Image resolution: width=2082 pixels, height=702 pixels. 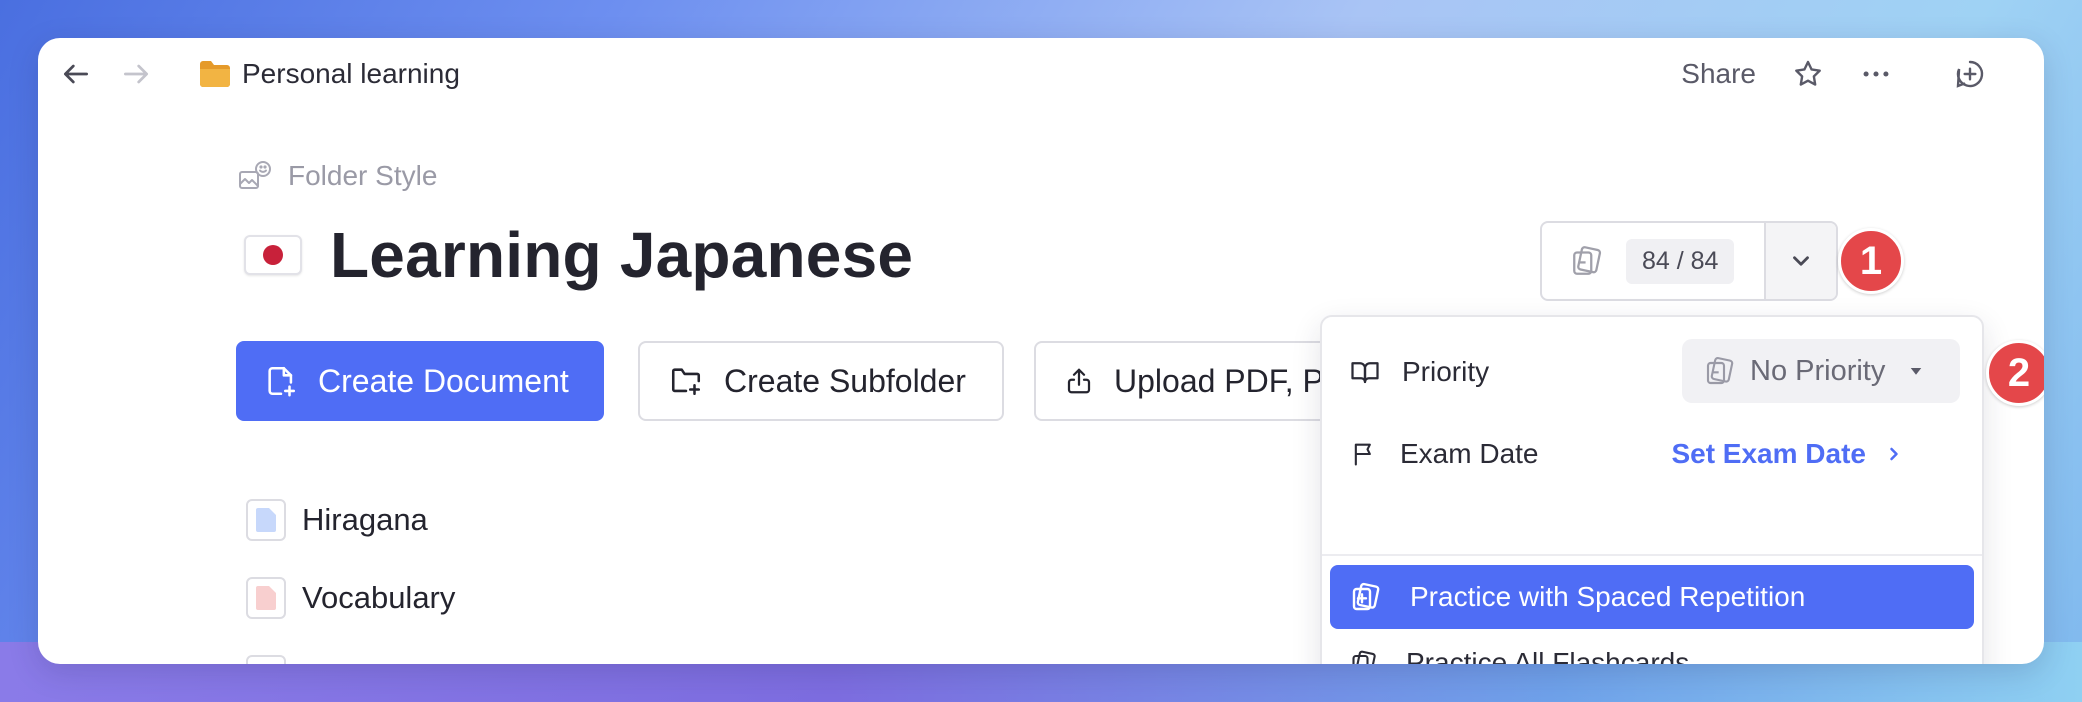 I want to click on book-open-icon, so click(x=1365, y=373).